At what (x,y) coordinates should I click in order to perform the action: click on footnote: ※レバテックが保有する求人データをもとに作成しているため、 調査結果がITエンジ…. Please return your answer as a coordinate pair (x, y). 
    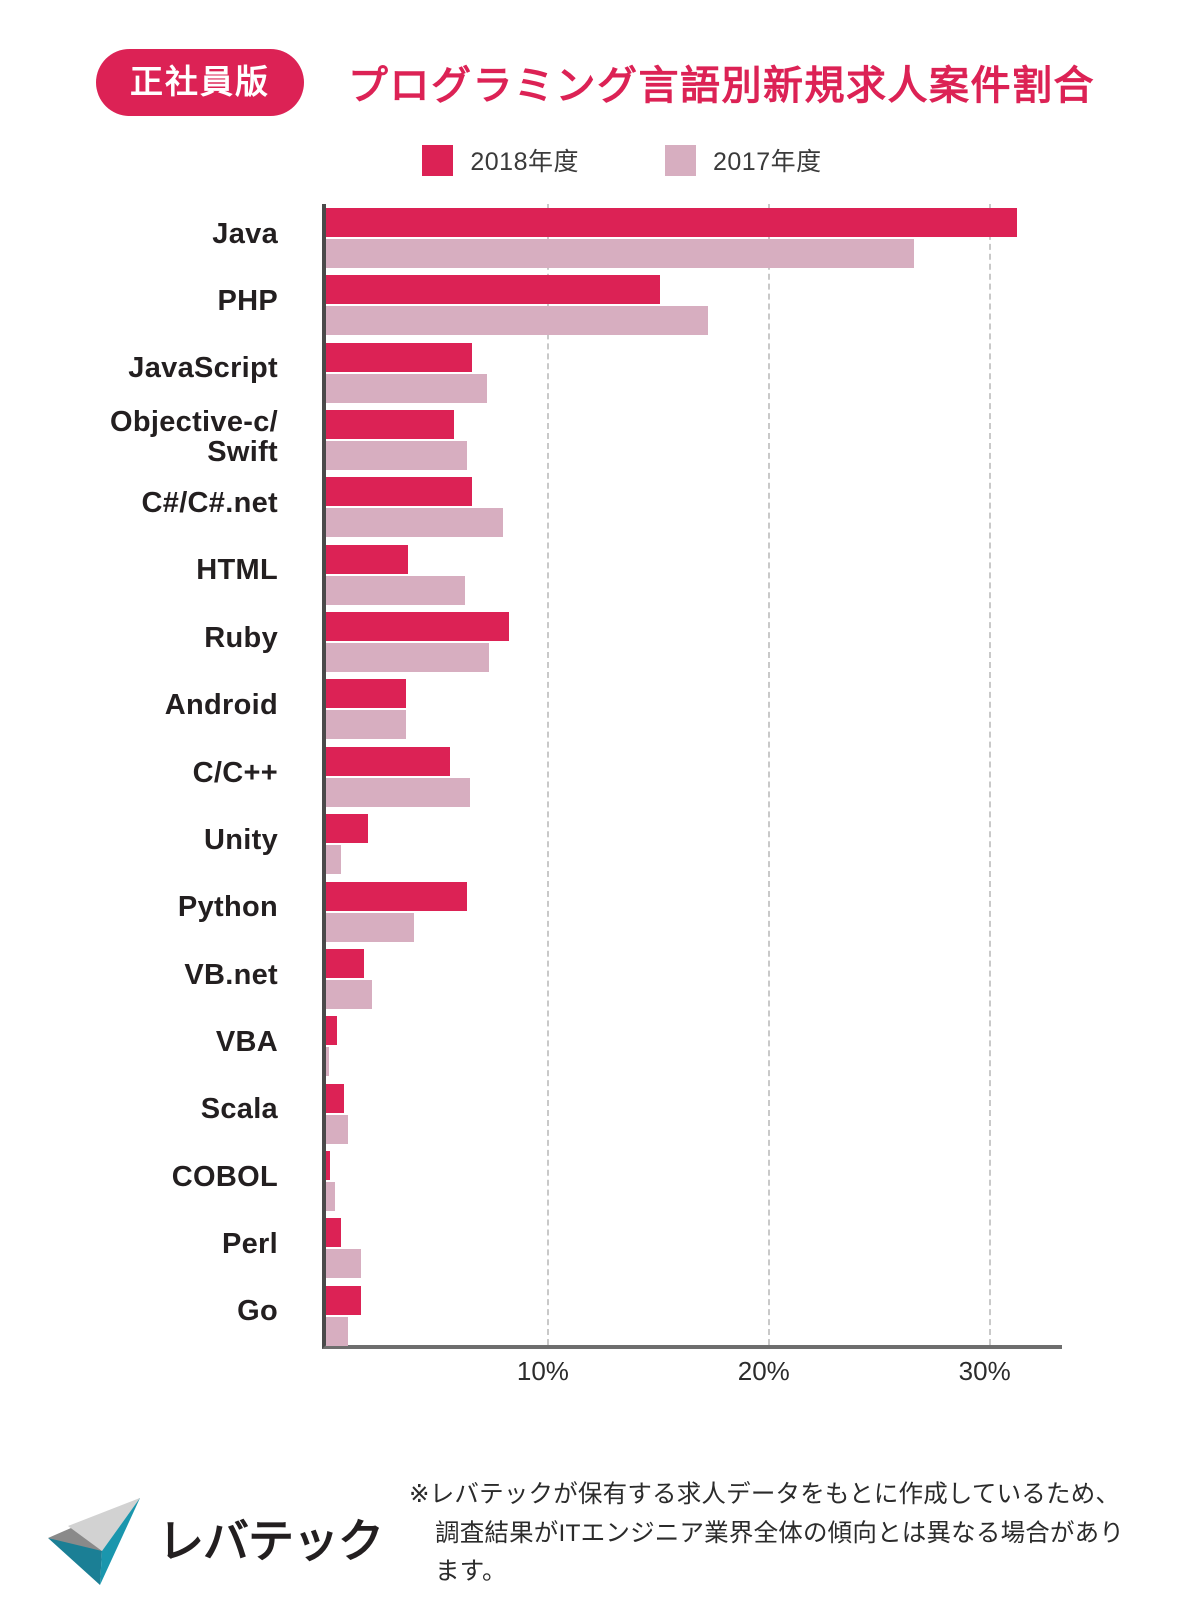
    Looking at the image, I should click on (776, 1534).